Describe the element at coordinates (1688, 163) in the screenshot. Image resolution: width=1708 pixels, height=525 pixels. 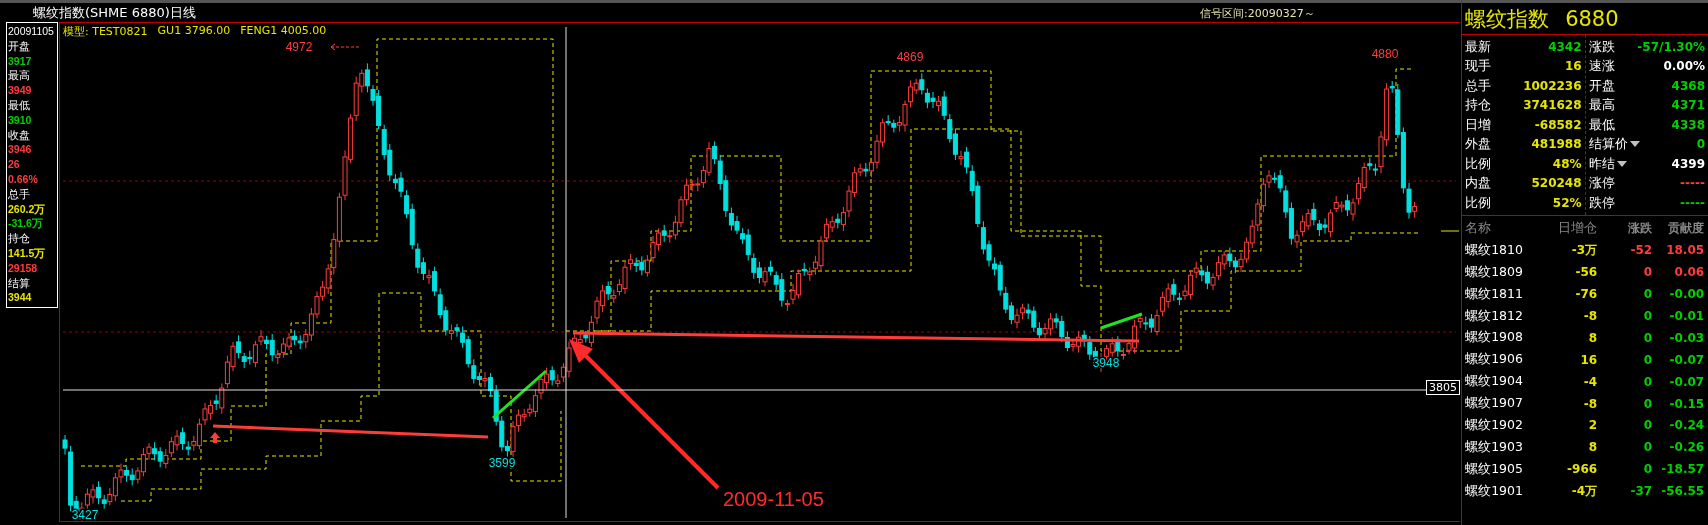
I see `quote-value: 4399` at that location.